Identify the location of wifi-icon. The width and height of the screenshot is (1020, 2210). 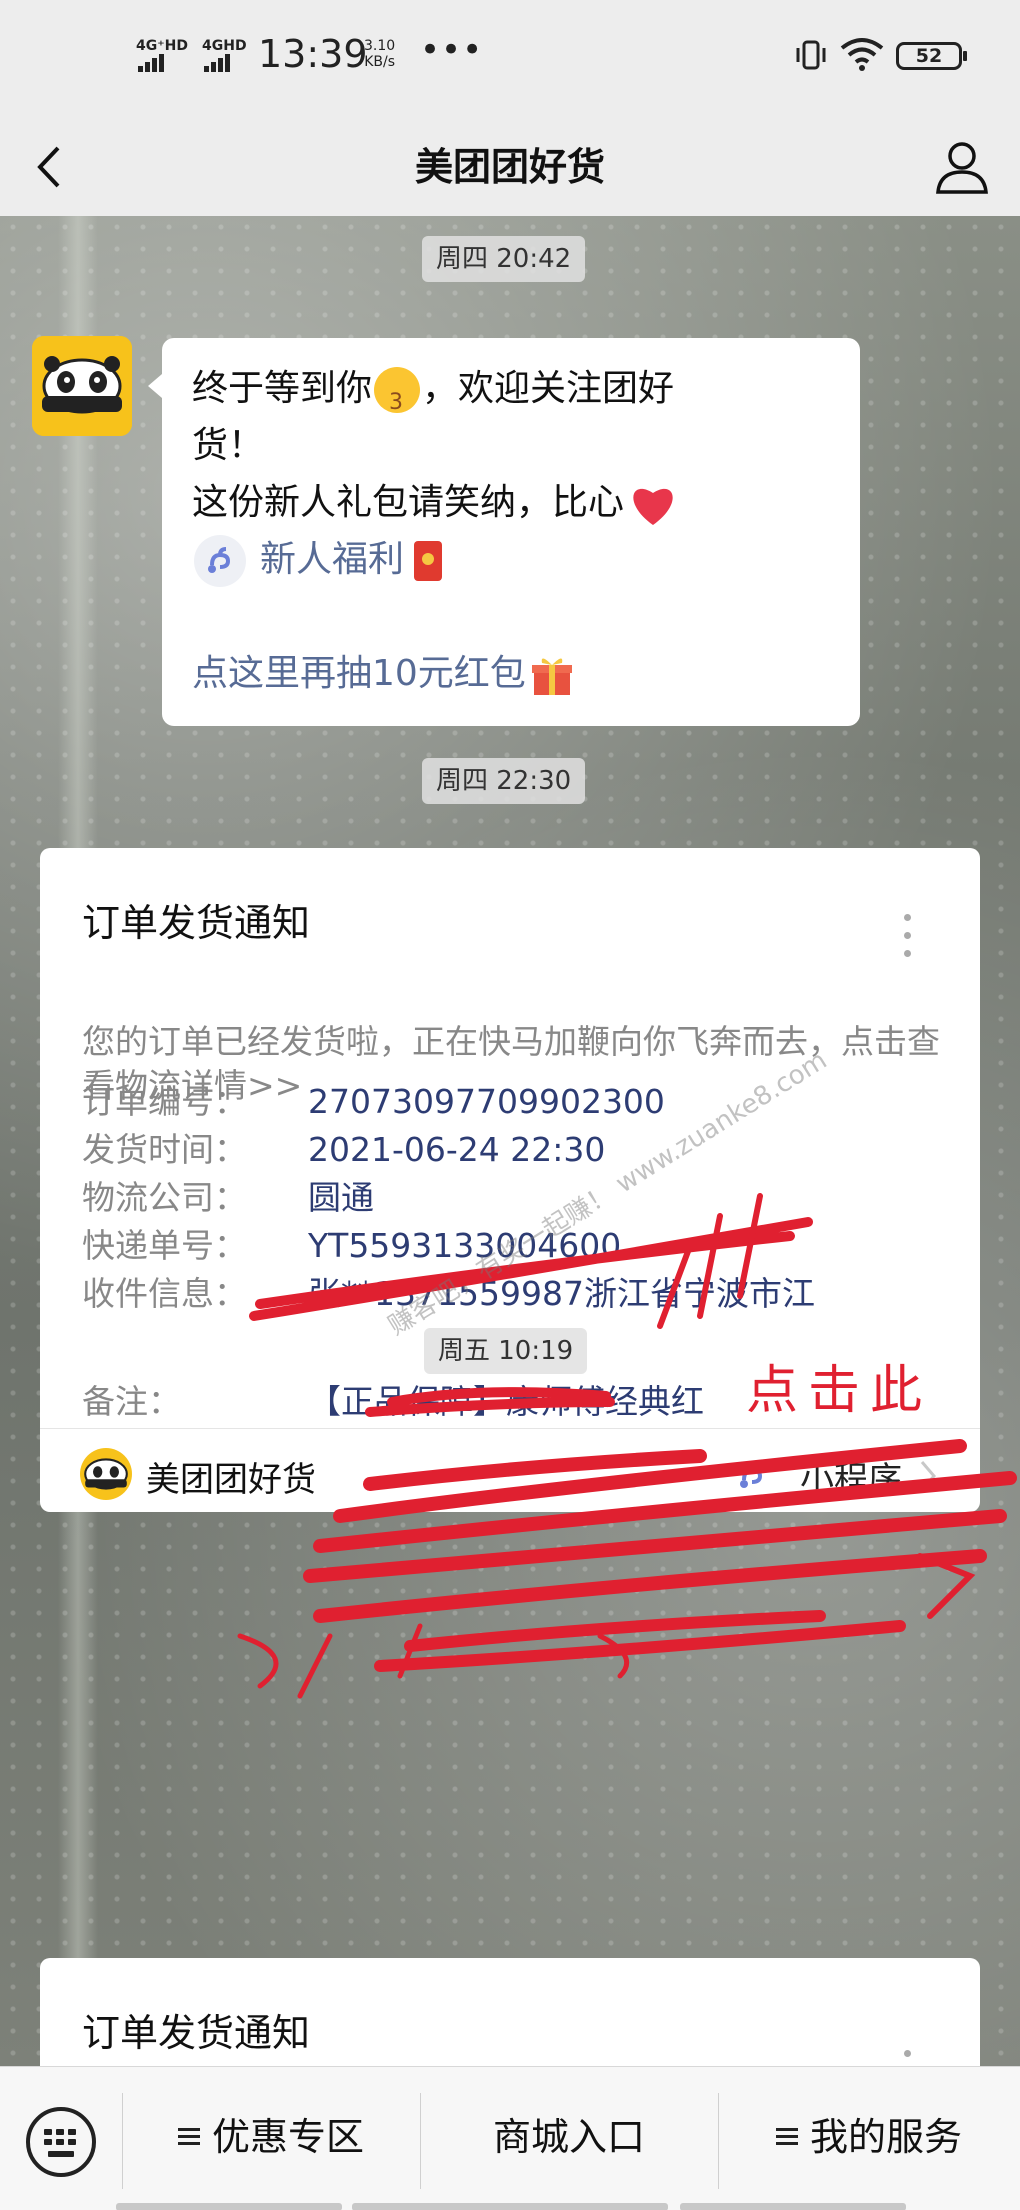
(862, 54).